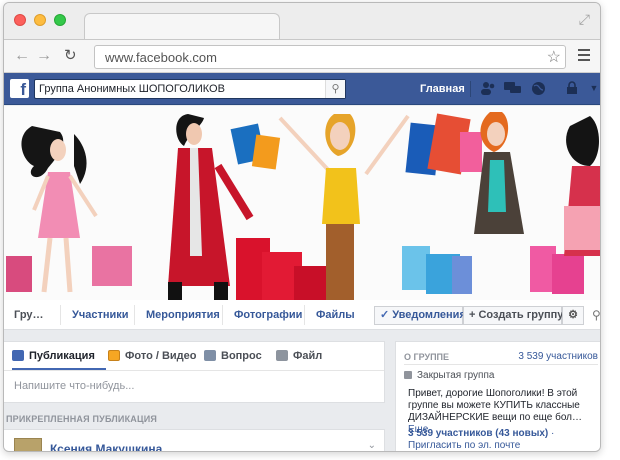 The height and width of the screenshot is (460, 620). Describe the element at coordinates (488, 88) in the screenshot. I see `friend-requests-icon` at that location.